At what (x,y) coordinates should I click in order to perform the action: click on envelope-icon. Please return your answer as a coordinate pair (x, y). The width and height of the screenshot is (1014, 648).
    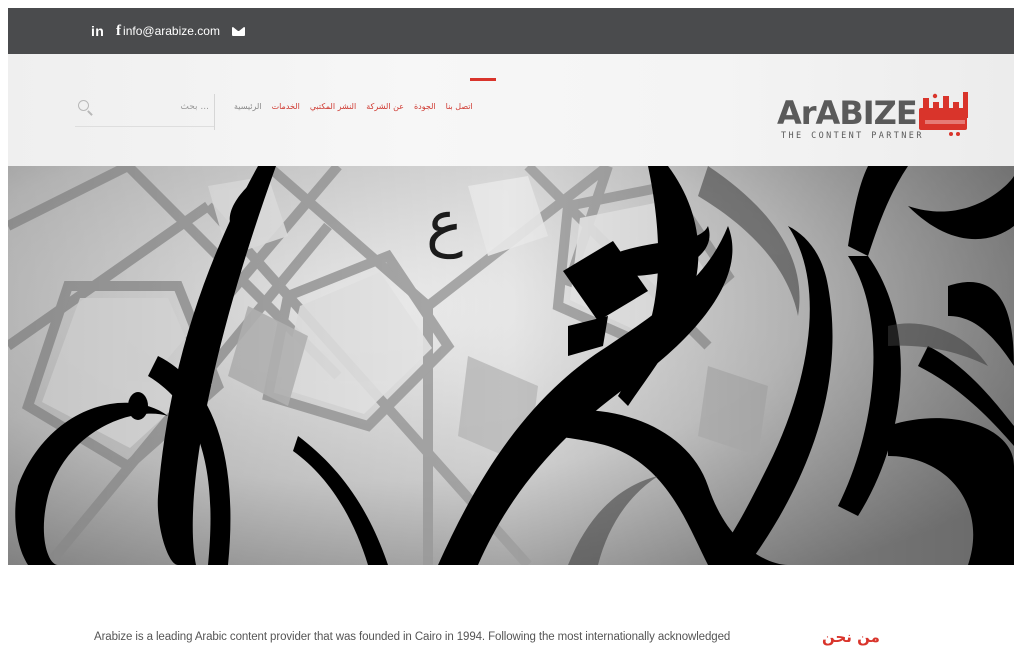
    Looking at the image, I should click on (238, 31).